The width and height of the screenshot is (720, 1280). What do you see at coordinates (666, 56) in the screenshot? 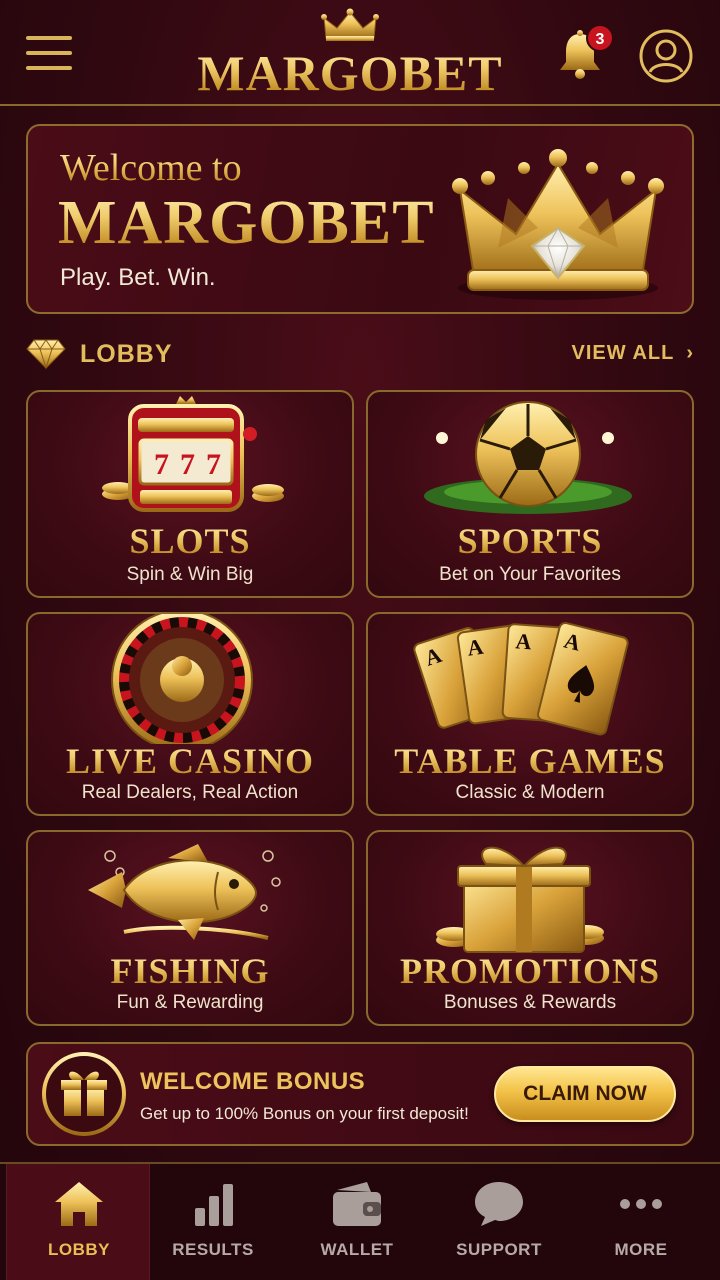
I see `profile-icon` at bounding box center [666, 56].